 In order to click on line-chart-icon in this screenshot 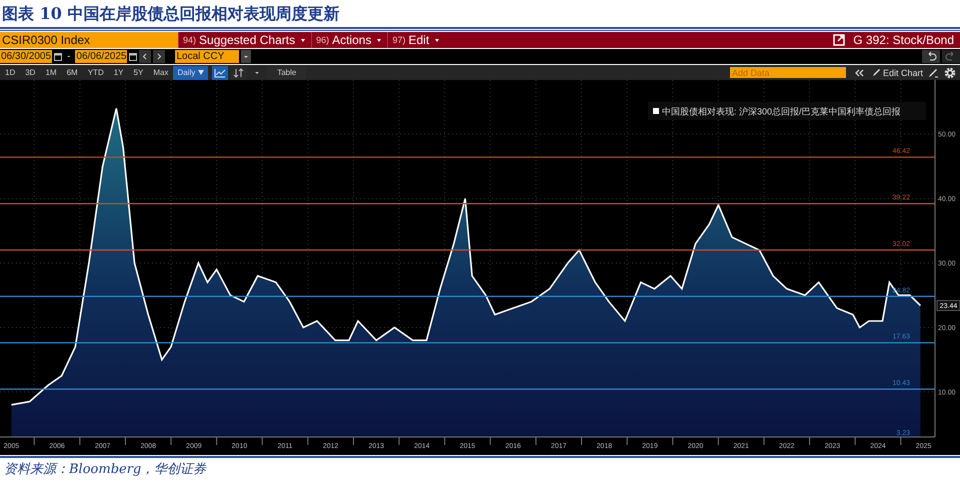, I will do `click(220, 73)`.